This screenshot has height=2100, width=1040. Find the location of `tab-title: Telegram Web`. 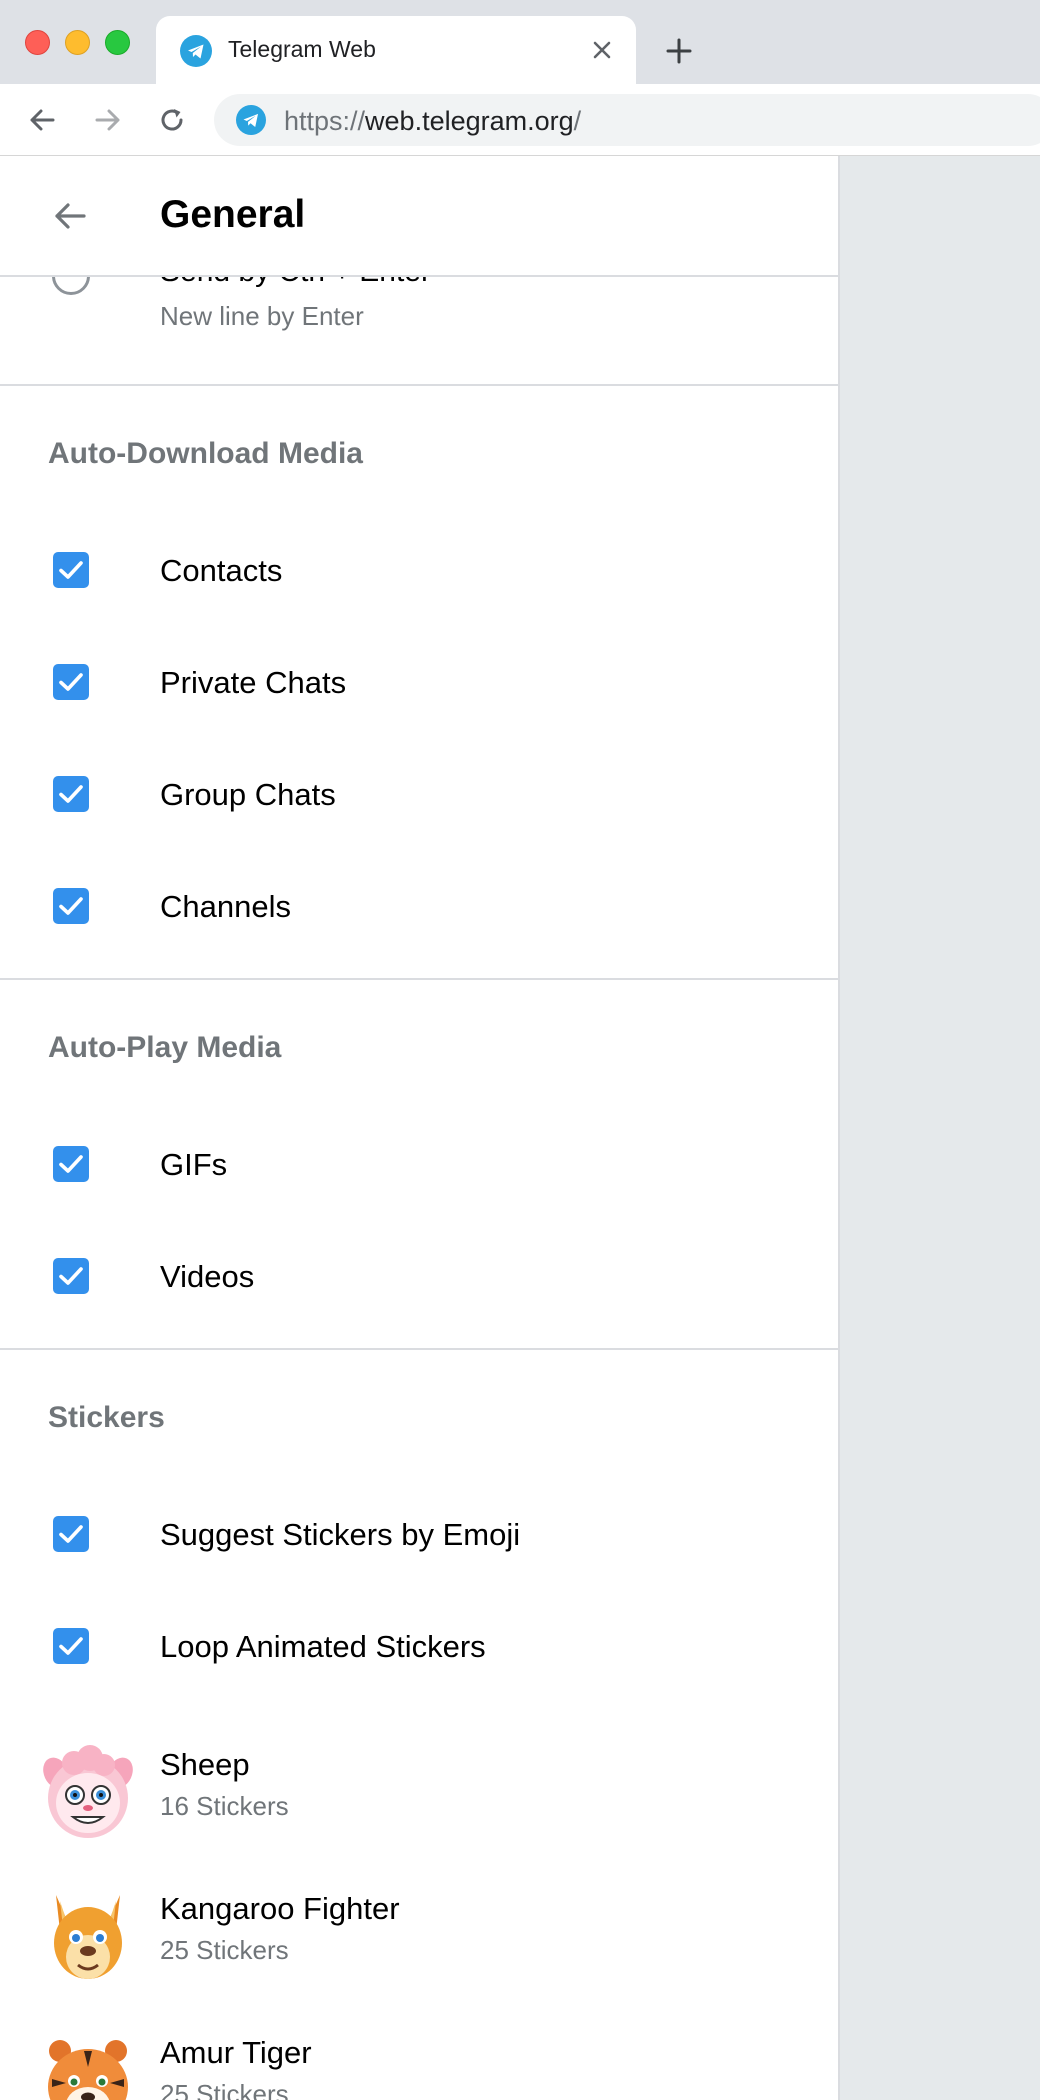

tab-title: Telegram Web is located at coordinates (302, 49).